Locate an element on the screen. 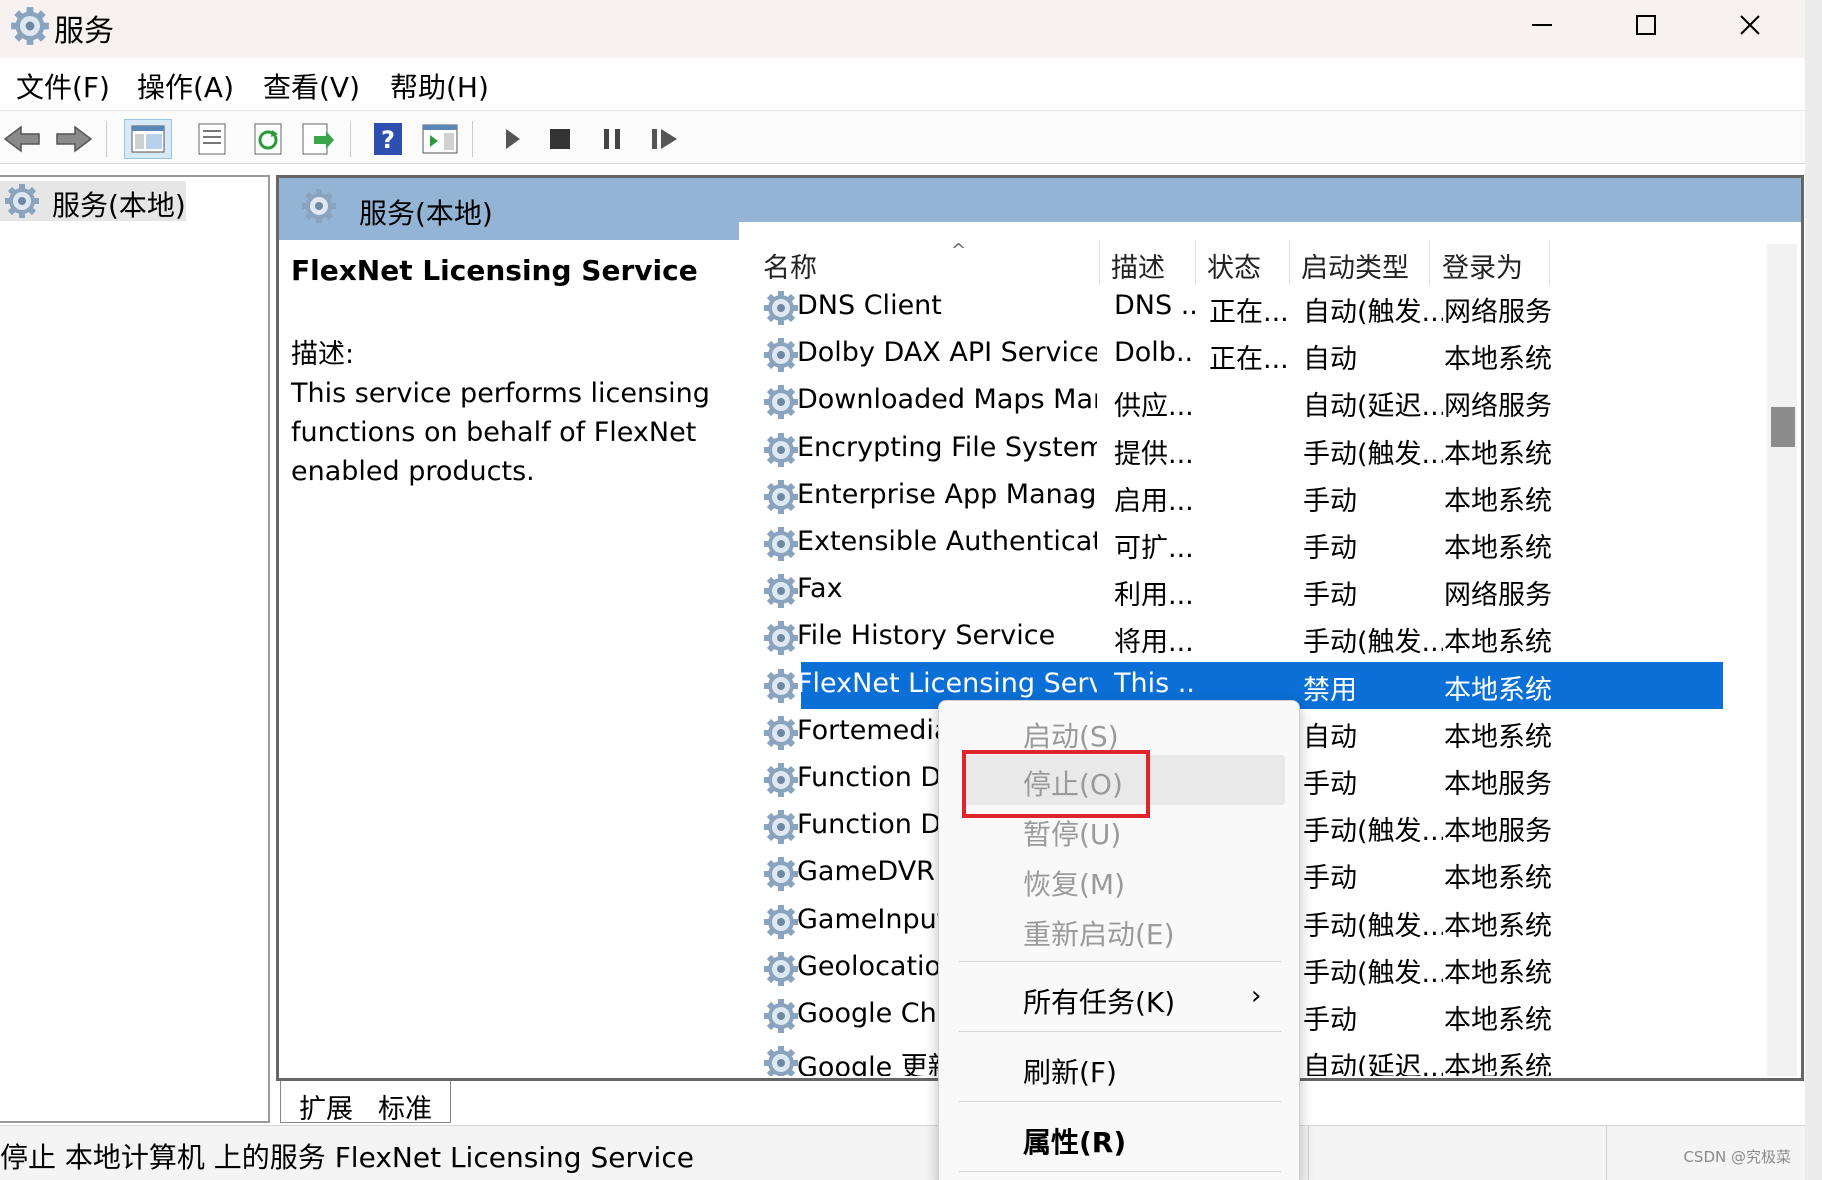 The height and width of the screenshot is (1180, 1822). pane-header-tab: 服务(本地) is located at coordinates (509, 209).